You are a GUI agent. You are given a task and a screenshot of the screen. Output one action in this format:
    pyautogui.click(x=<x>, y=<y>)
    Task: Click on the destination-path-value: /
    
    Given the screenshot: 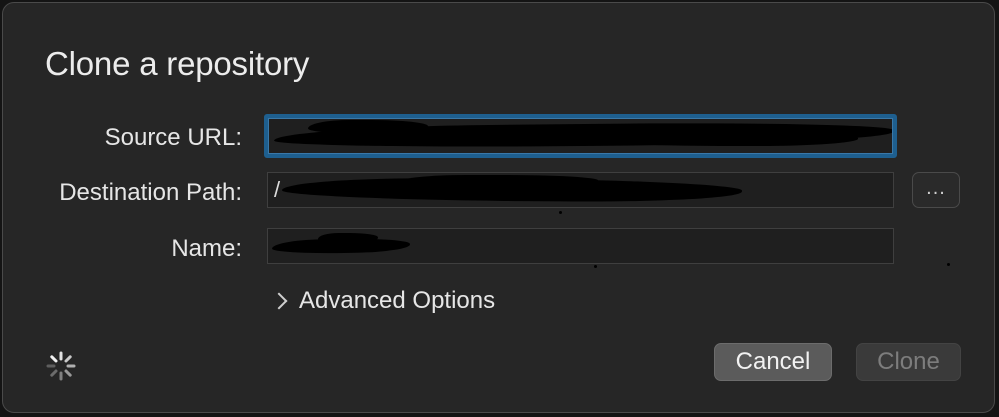 What is the action you would take?
    pyautogui.click(x=277, y=189)
    